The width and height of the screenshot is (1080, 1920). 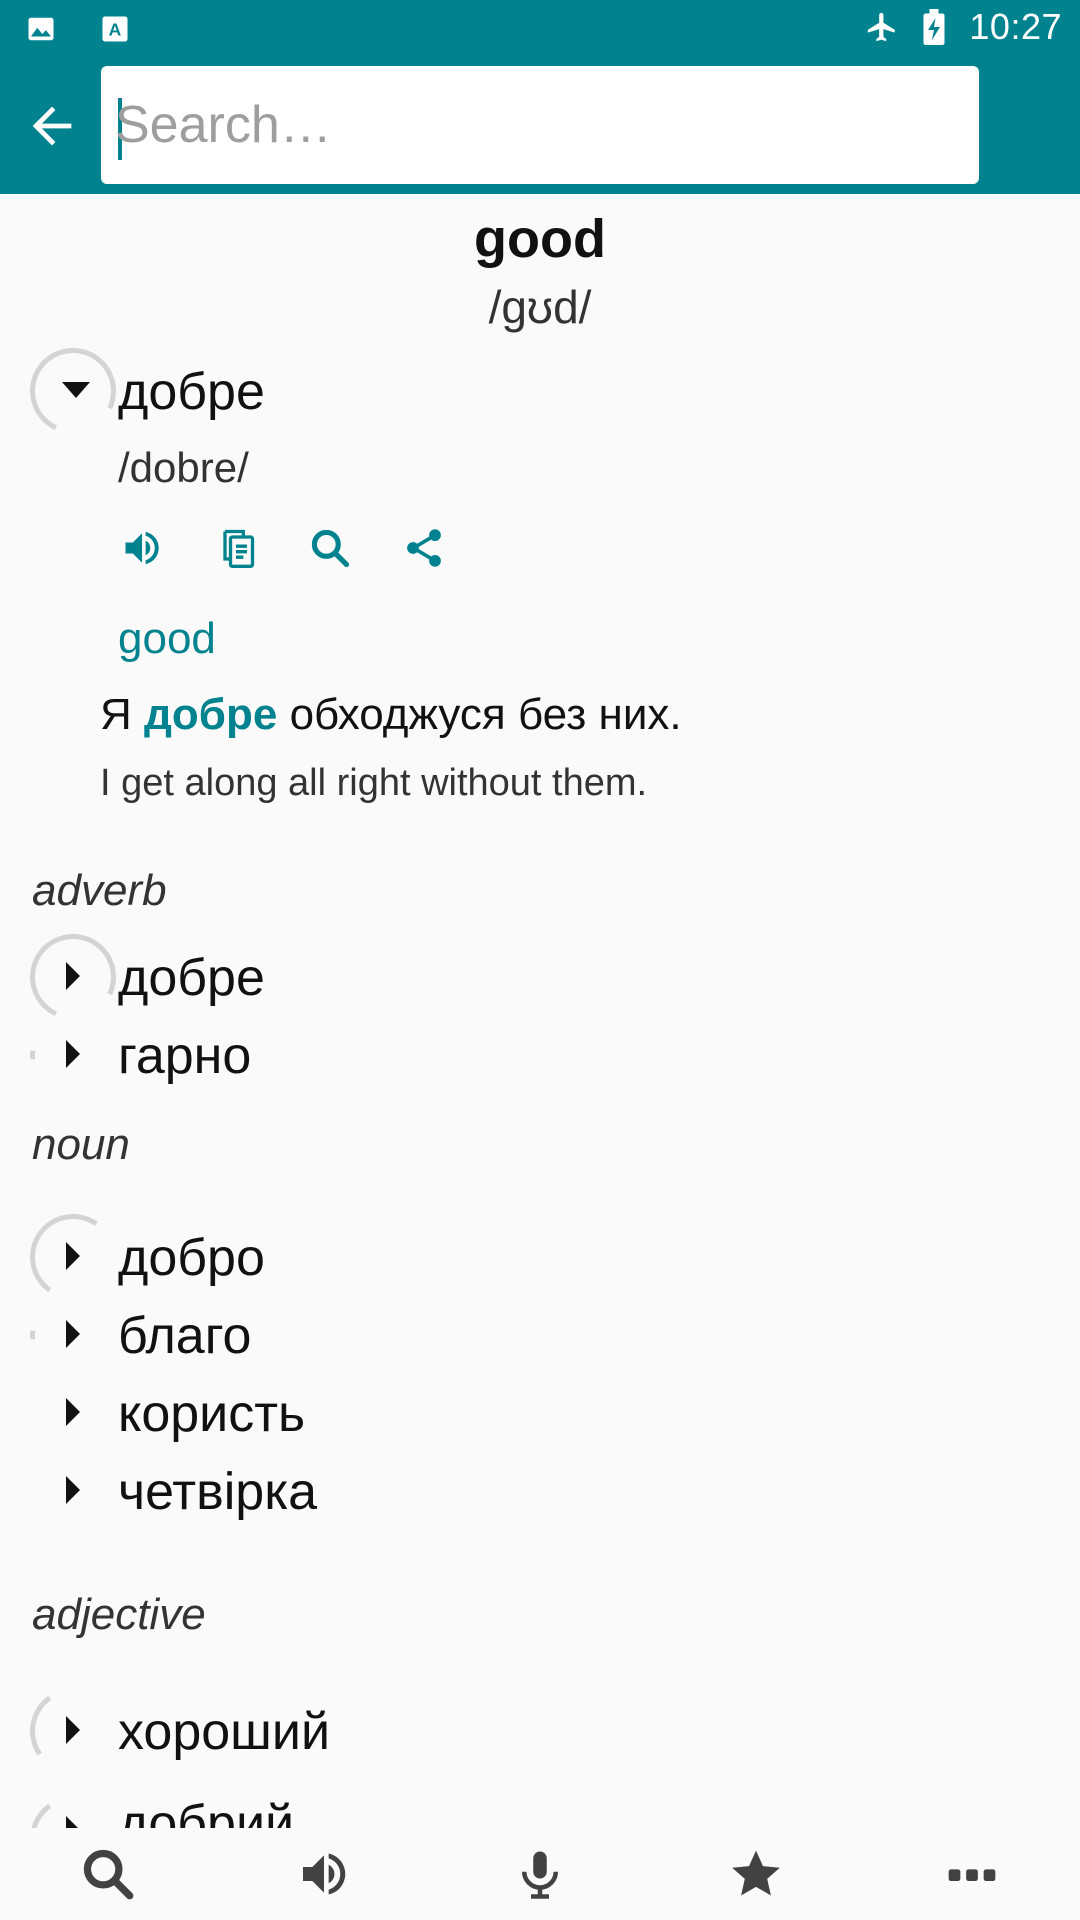 I want to click on collapse-button, so click(x=76, y=390).